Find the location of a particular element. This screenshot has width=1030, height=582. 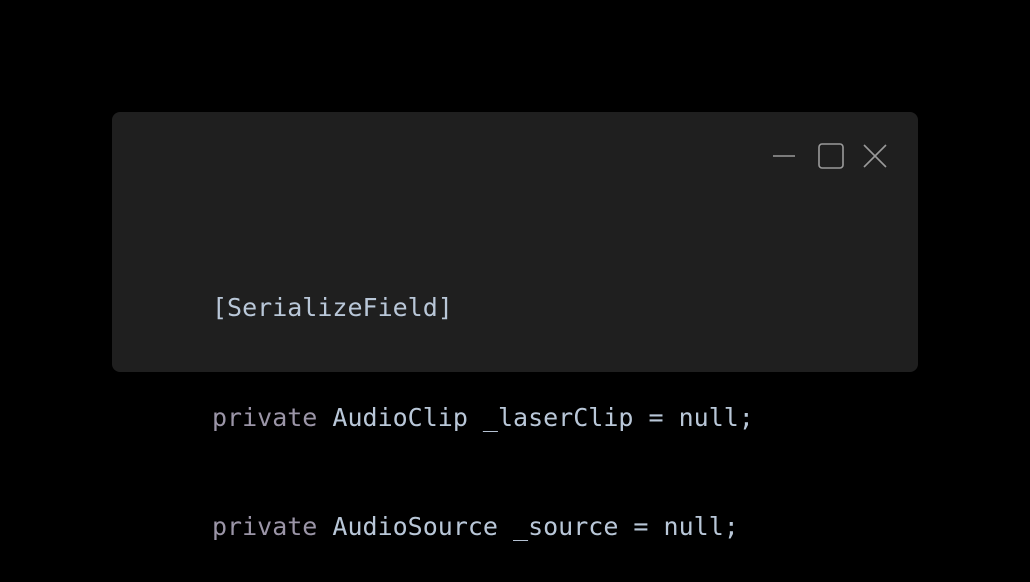

code-line-attribute: [SerializeField] is located at coordinates (483, 308).